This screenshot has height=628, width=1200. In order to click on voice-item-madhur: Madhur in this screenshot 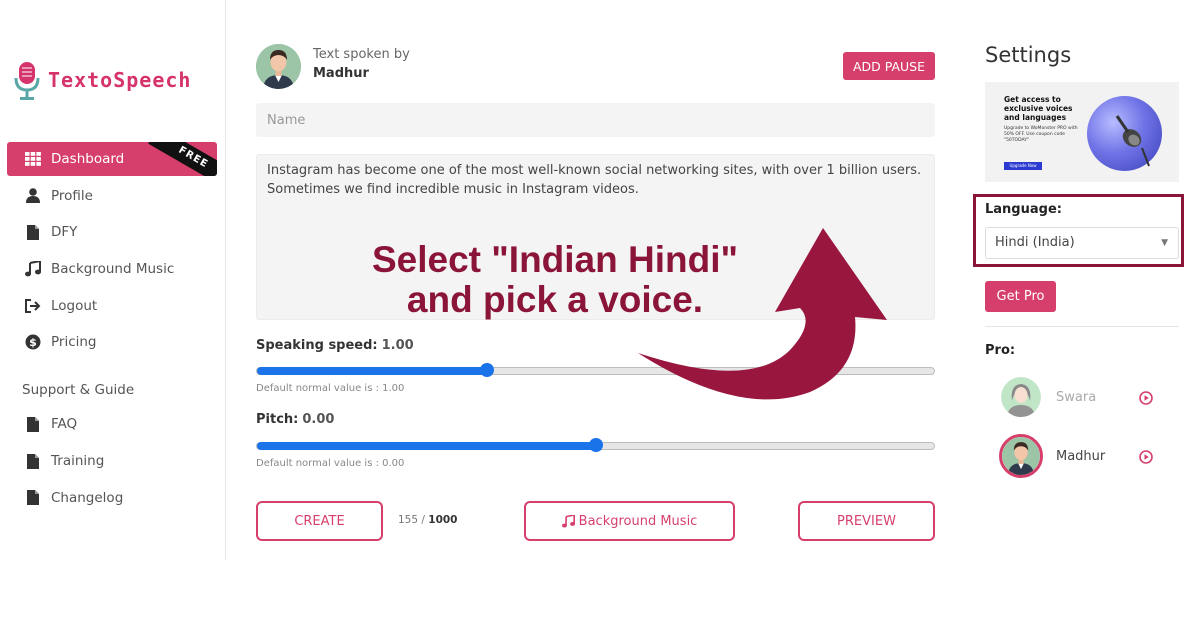, I will do `click(1090, 456)`.